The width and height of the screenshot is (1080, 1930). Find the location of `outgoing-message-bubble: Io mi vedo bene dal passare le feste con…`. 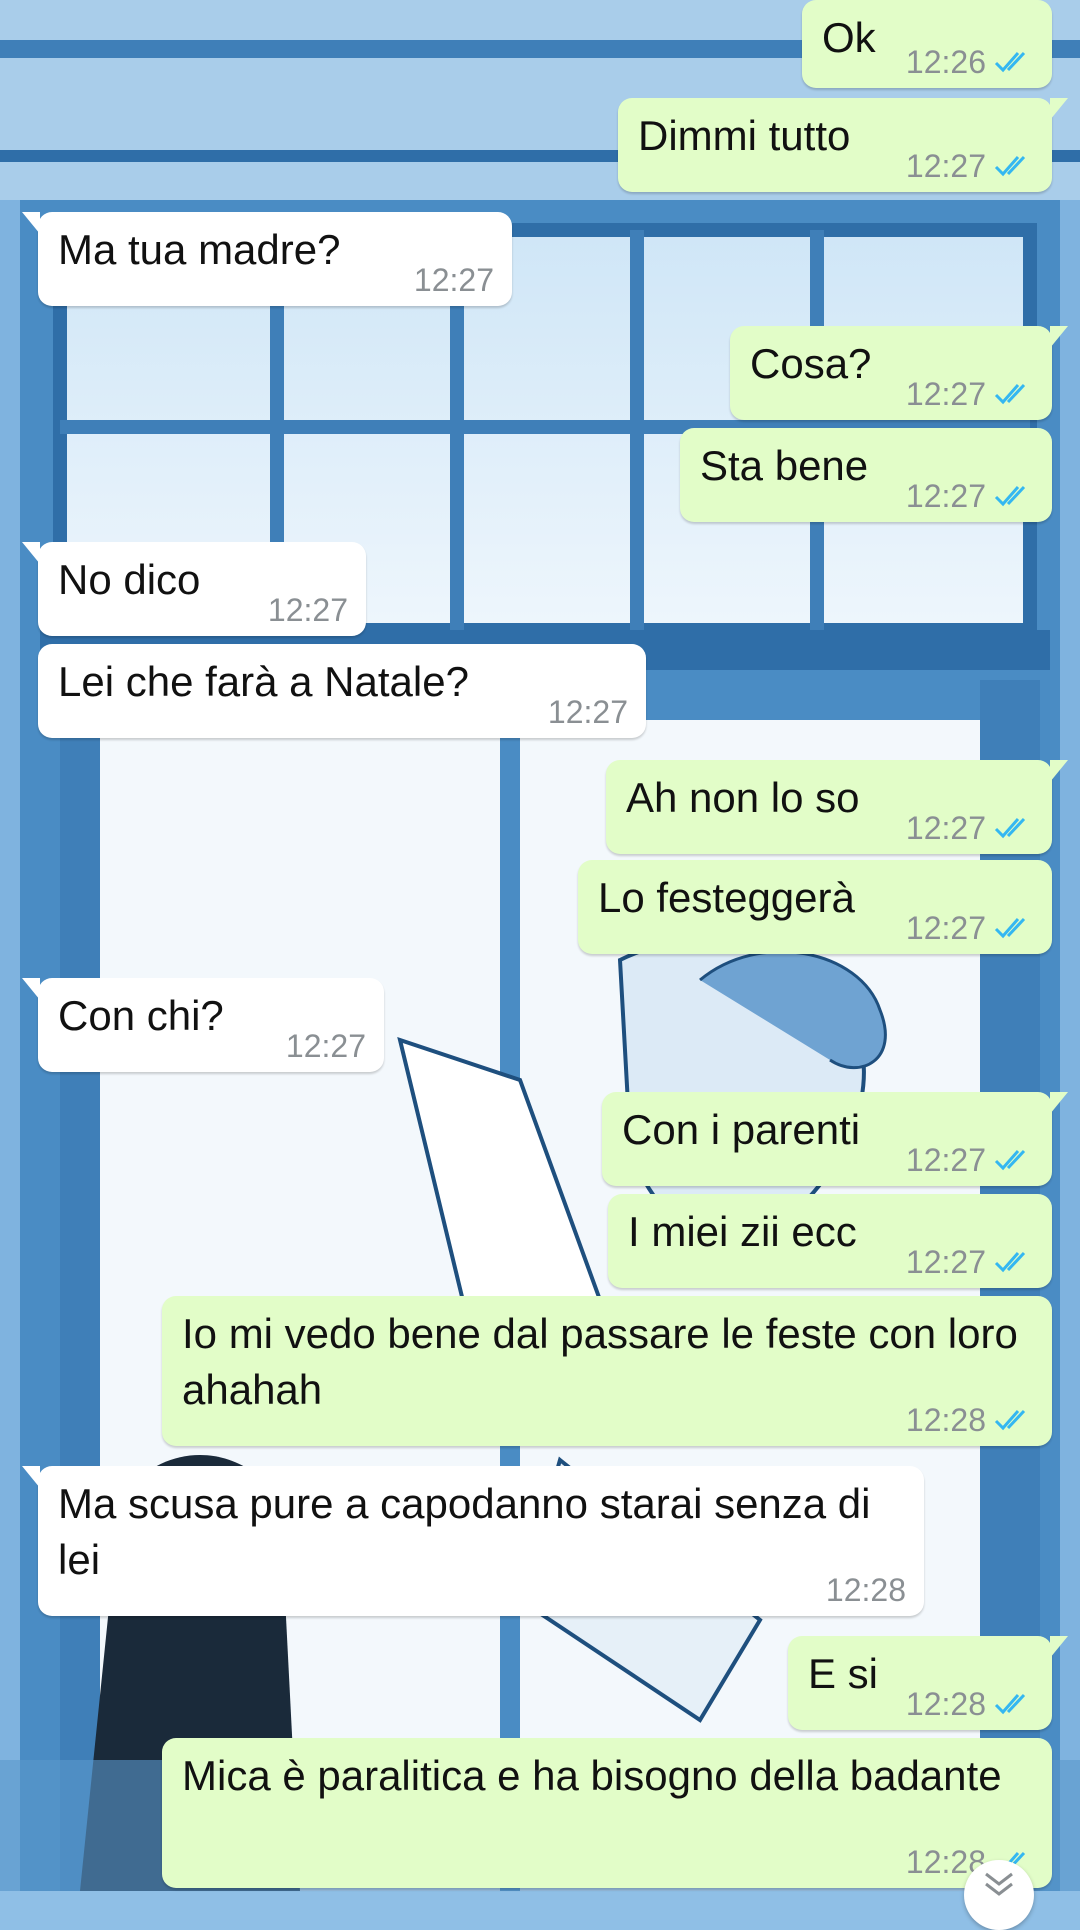

outgoing-message-bubble: Io mi vedo bene dal passare le feste con… is located at coordinates (607, 1371).